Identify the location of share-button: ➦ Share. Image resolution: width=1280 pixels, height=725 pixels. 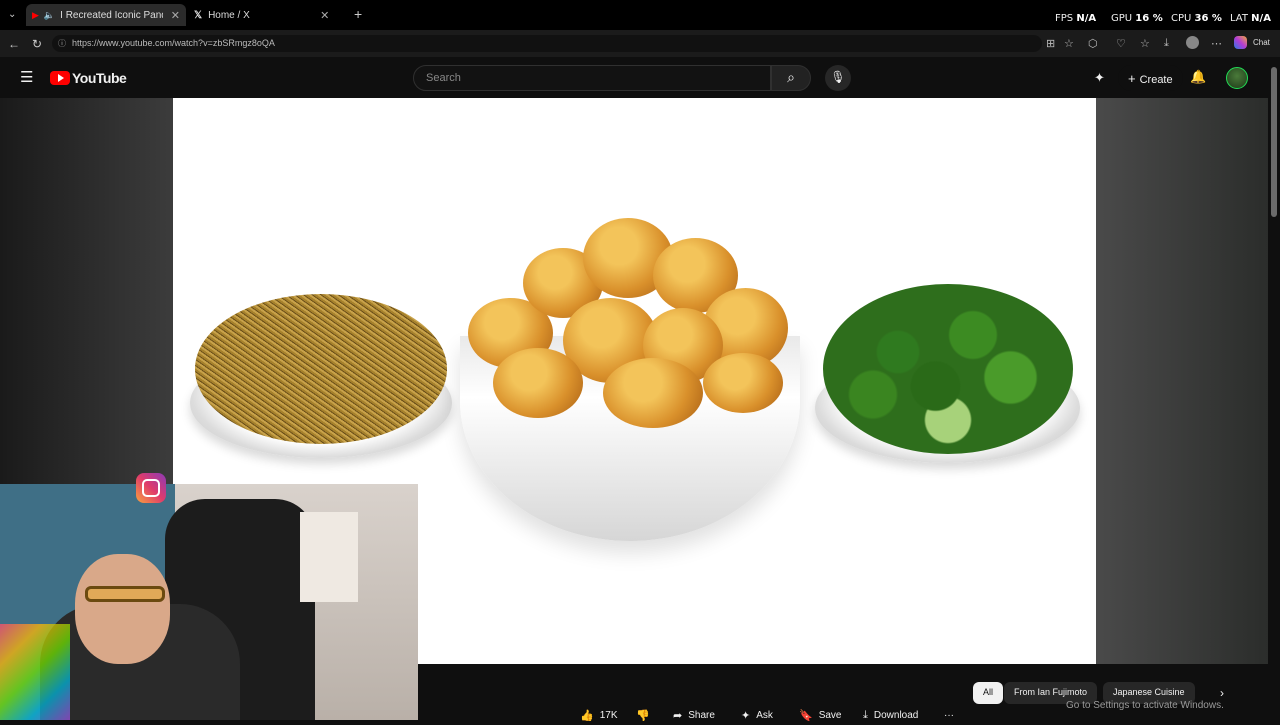
(694, 715).